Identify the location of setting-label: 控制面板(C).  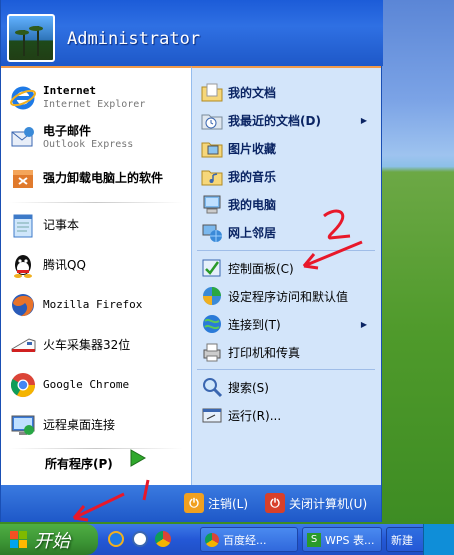
(261, 268).